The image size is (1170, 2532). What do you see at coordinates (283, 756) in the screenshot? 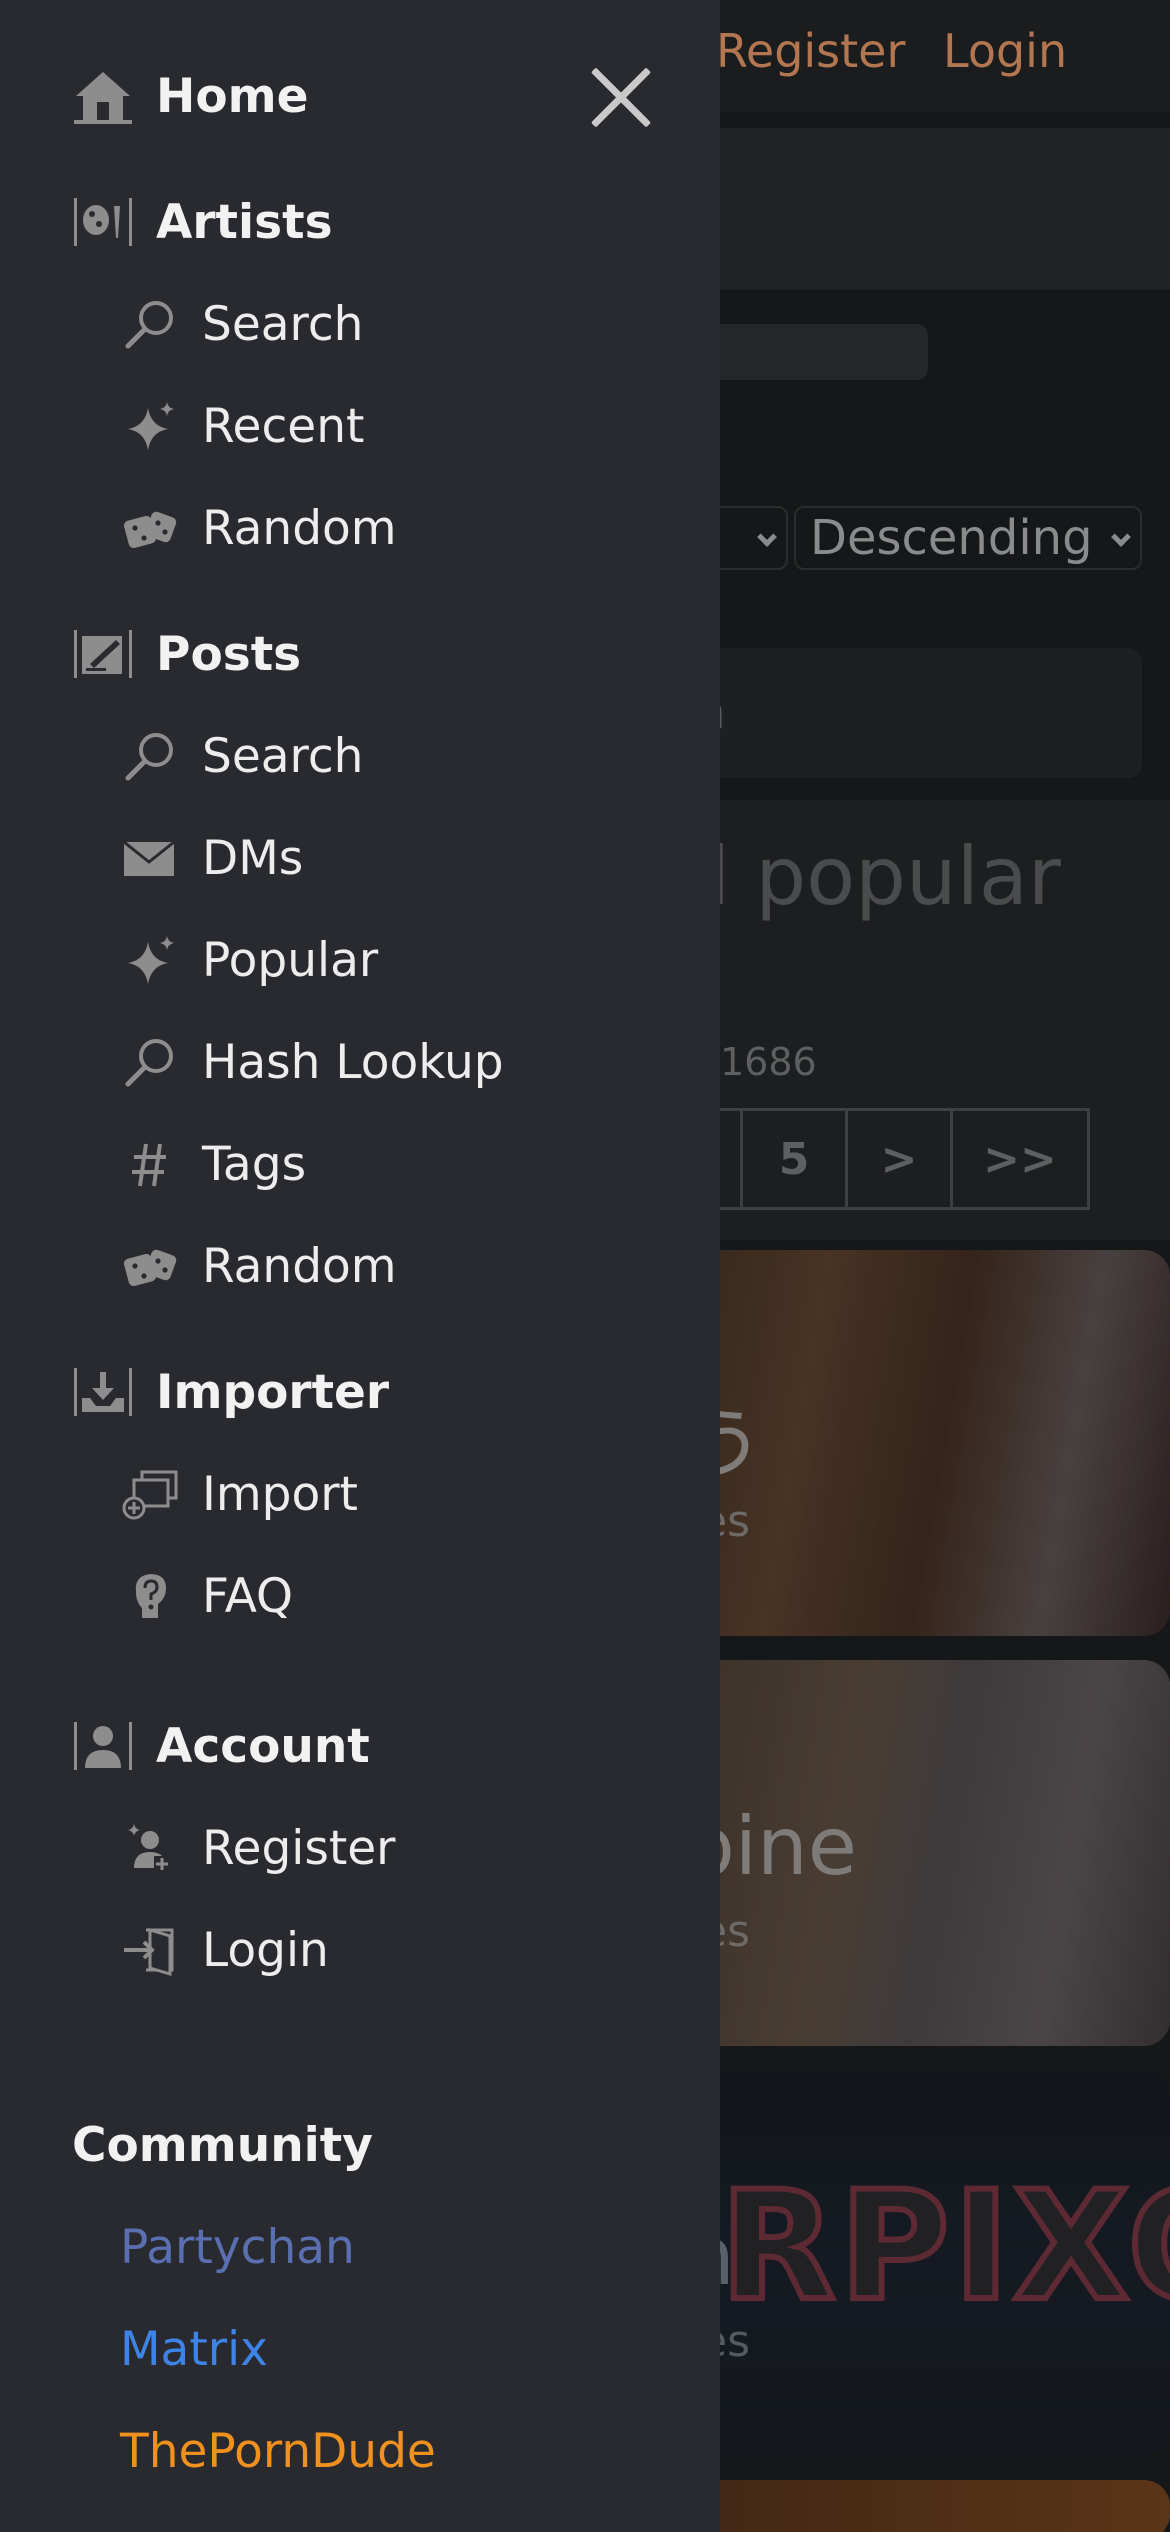
I see `nav-posts-search-label: Search` at bounding box center [283, 756].